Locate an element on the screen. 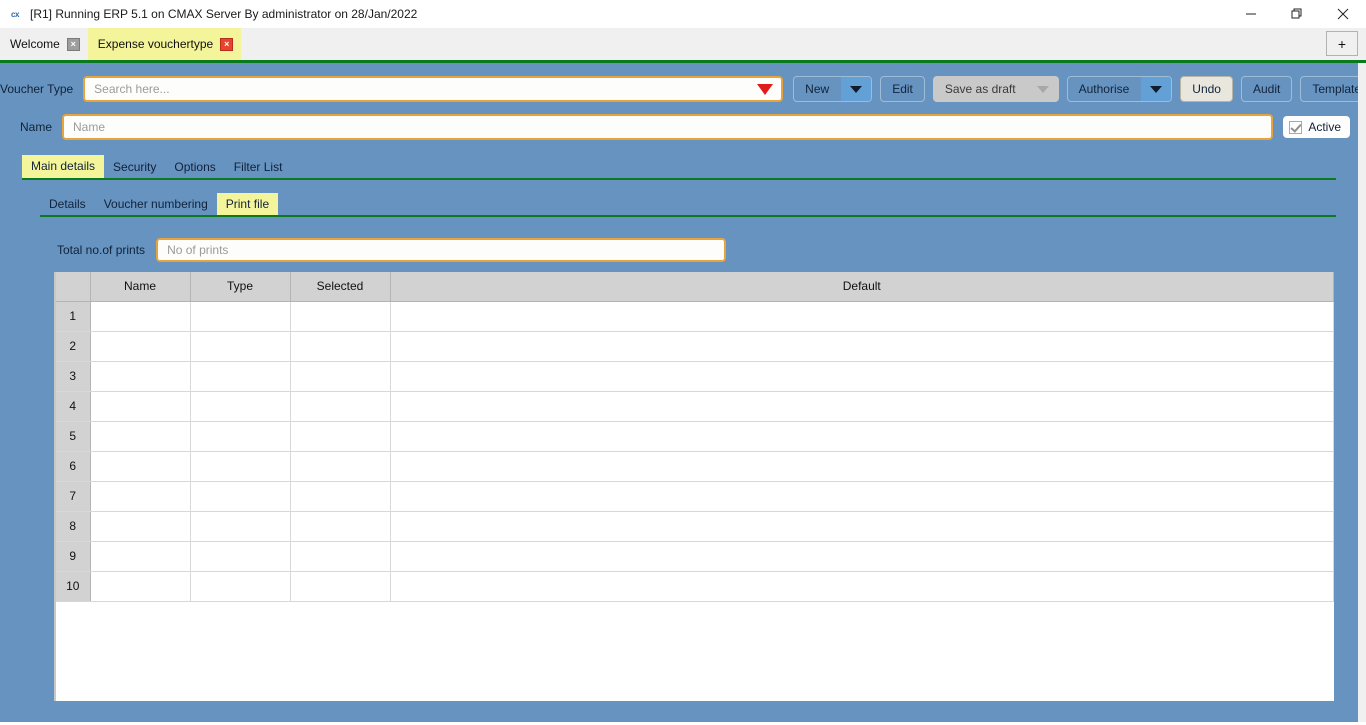 The width and height of the screenshot is (1366, 725). close-icon is located at coordinates (1343, 14).